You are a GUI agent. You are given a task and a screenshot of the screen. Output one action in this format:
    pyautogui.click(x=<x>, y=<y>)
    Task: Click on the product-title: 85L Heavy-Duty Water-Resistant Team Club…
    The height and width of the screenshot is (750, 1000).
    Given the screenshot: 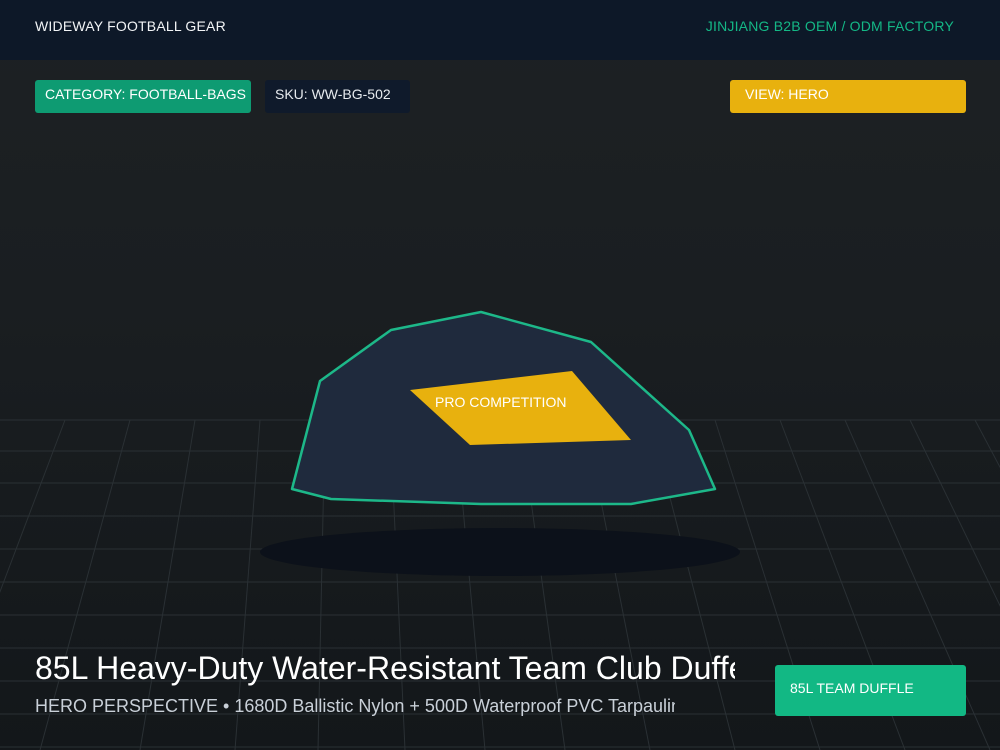 What is the action you would take?
    pyautogui.click(x=385, y=668)
    